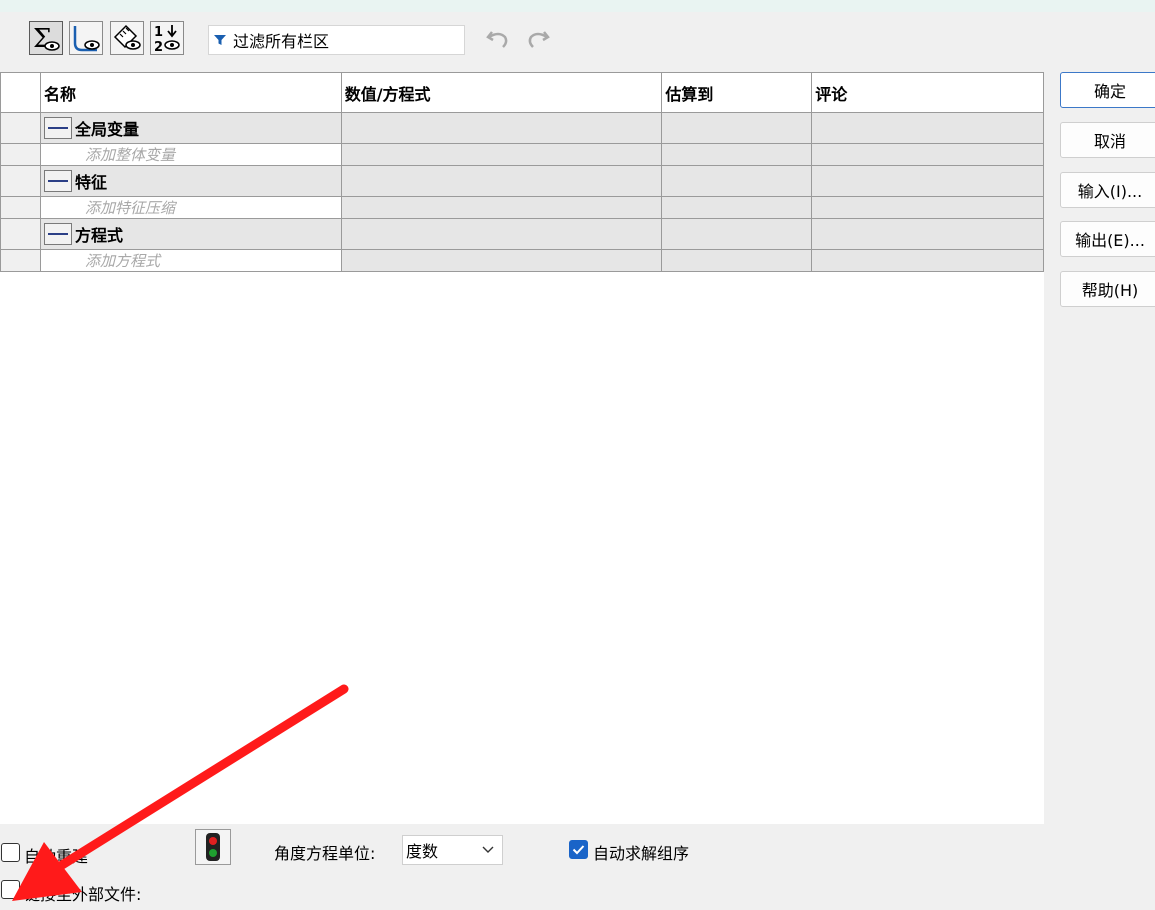 The image size is (1155, 910). Describe the element at coordinates (325, 853) in the screenshot. I see `angle-unit-label: 角度方程单位:` at that location.